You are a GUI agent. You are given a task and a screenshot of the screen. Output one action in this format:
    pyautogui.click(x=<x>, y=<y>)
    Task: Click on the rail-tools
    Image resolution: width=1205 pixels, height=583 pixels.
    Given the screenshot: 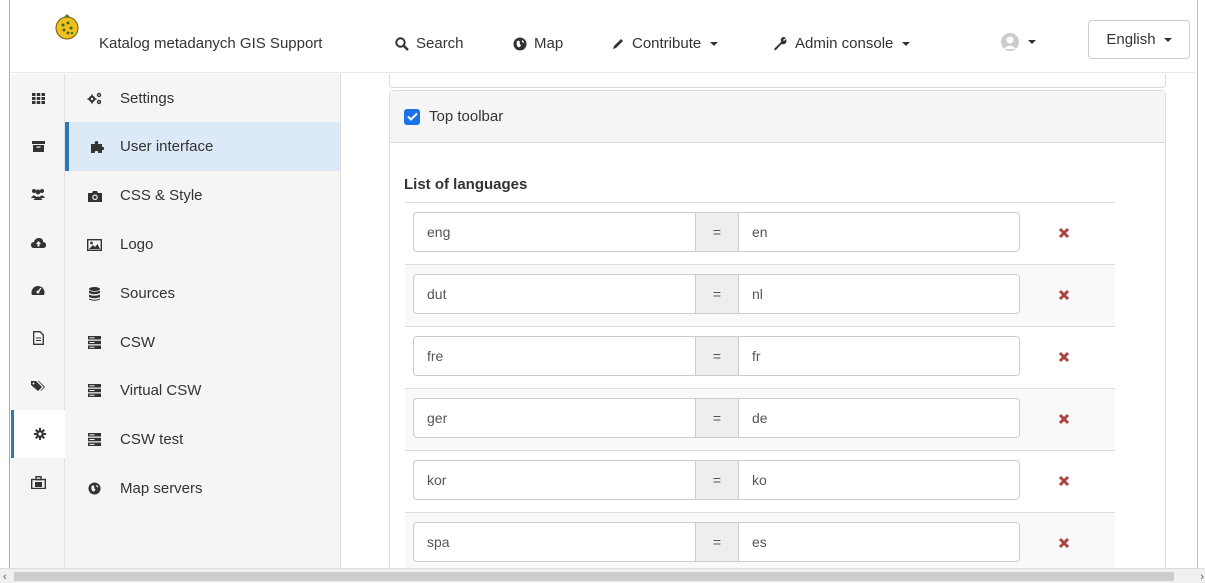 What is the action you would take?
    pyautogui.click(x=38, y=482)
    